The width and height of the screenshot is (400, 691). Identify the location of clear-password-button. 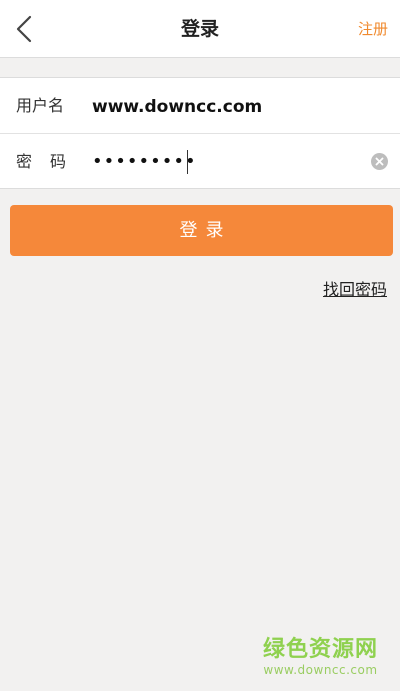
(379, 161).